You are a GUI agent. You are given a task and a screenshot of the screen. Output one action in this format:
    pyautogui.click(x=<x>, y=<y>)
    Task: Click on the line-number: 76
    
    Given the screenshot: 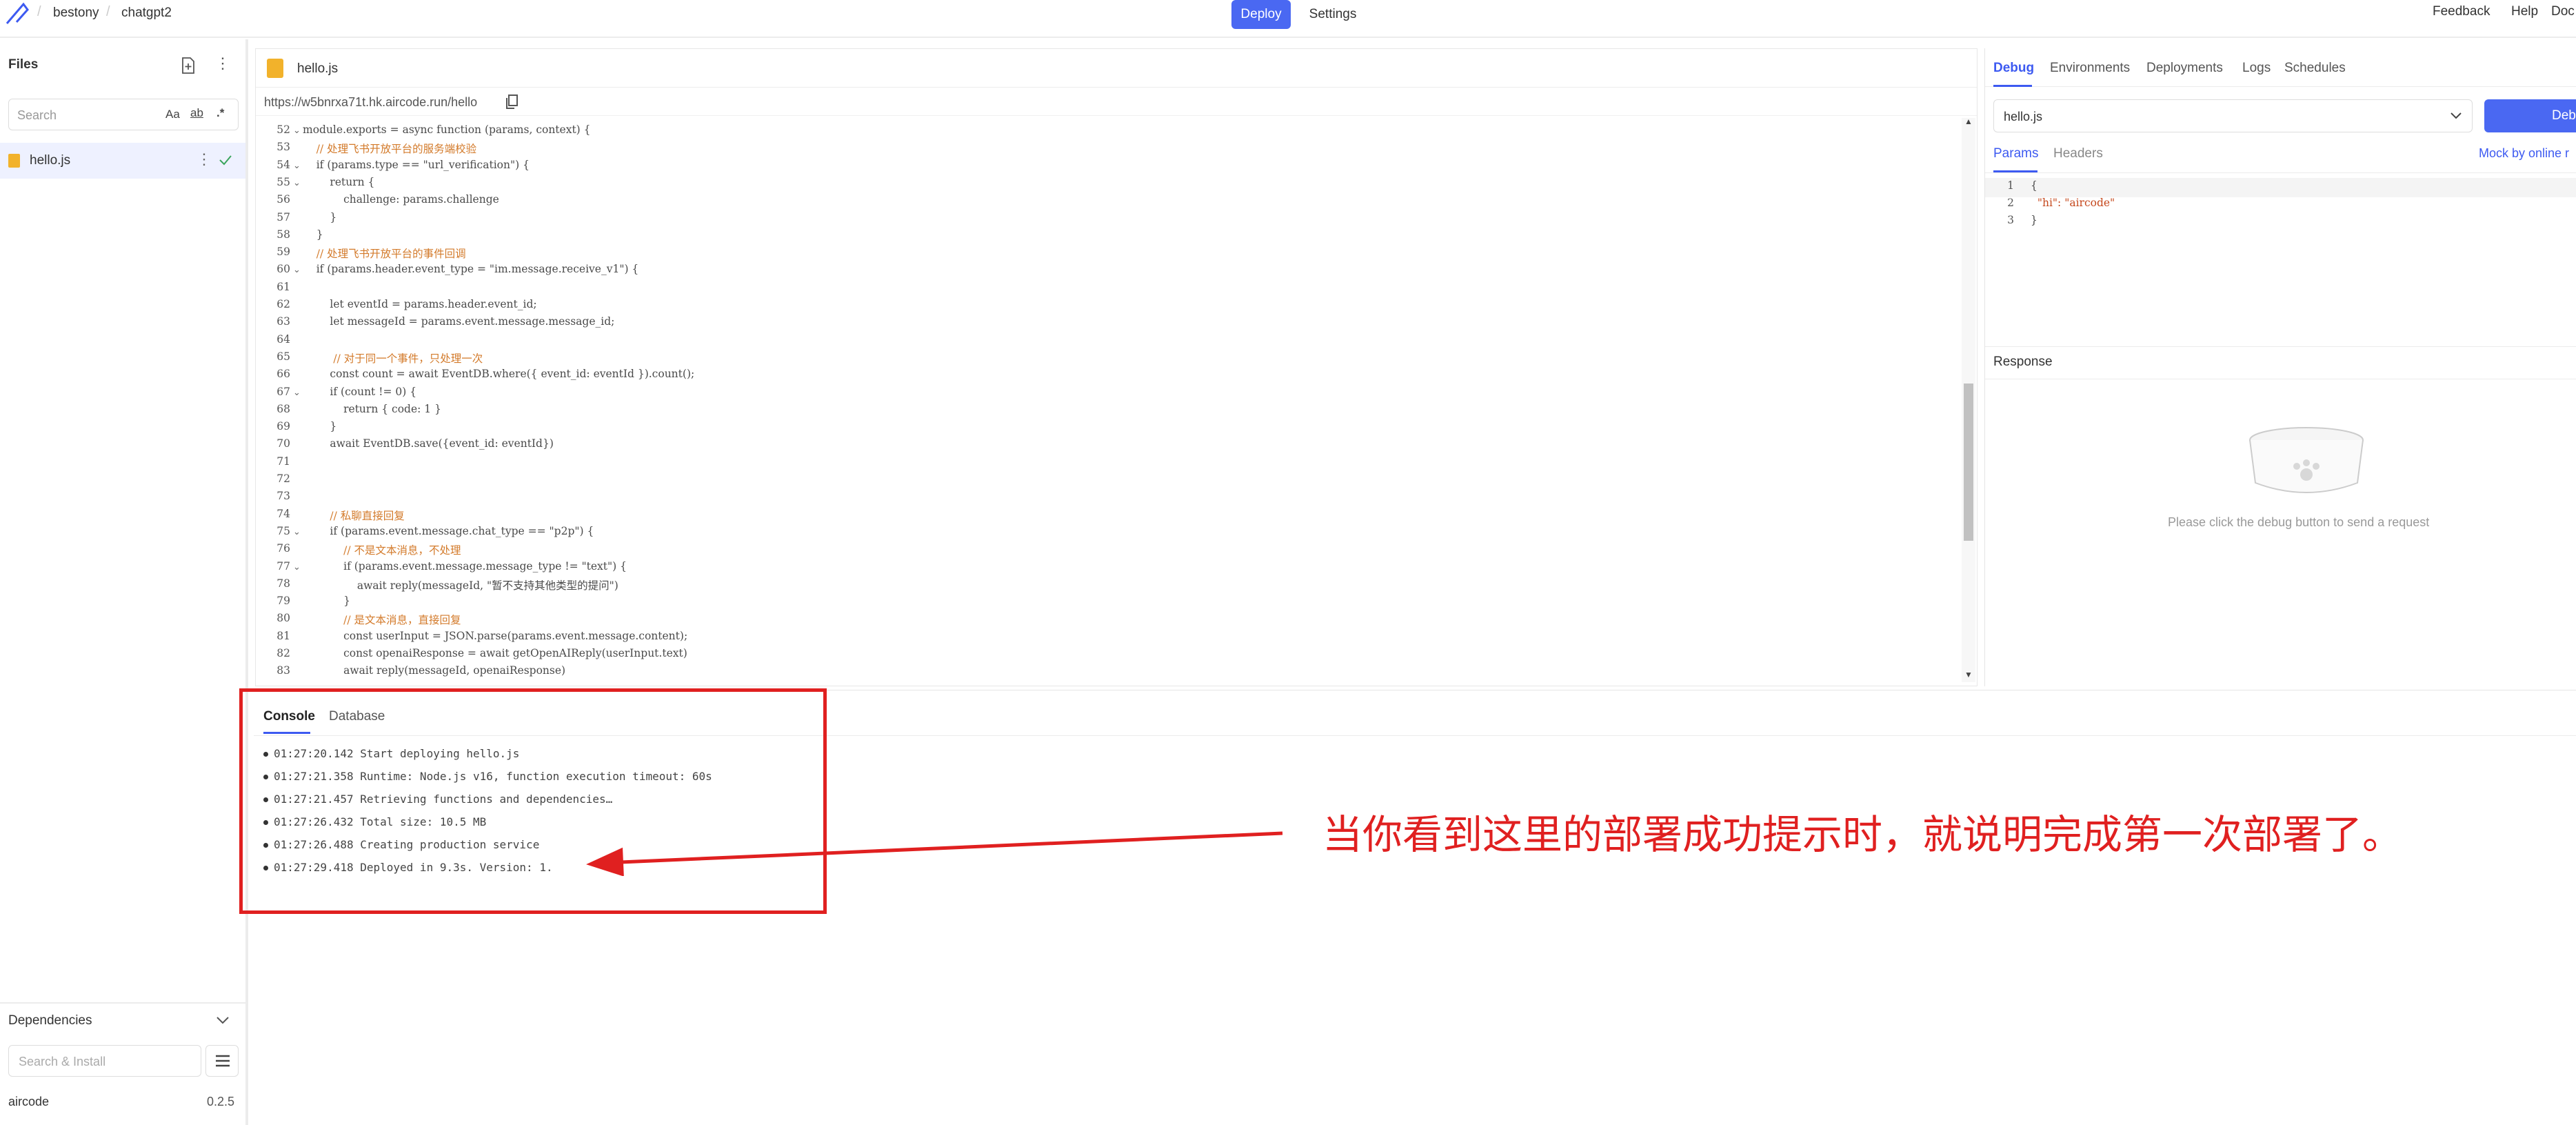 What is the action you would take?
    pyautogui.click(x=283, y=549)
    